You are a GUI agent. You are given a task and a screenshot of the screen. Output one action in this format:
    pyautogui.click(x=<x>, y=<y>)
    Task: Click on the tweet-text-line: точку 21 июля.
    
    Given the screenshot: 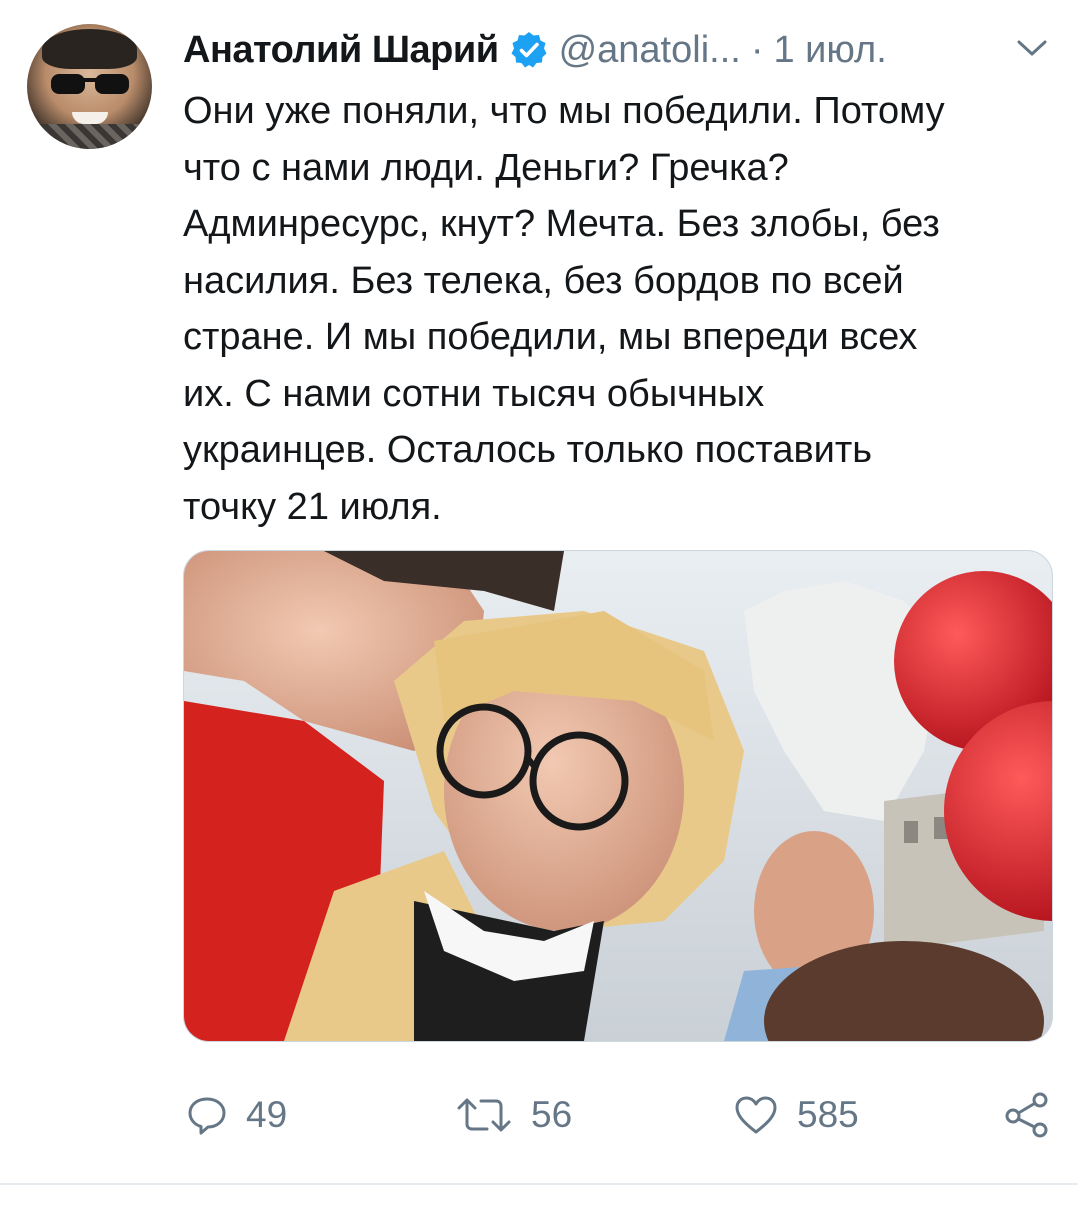 What is the action you would take?
    pyautogui.click(x=312, y=506)
    